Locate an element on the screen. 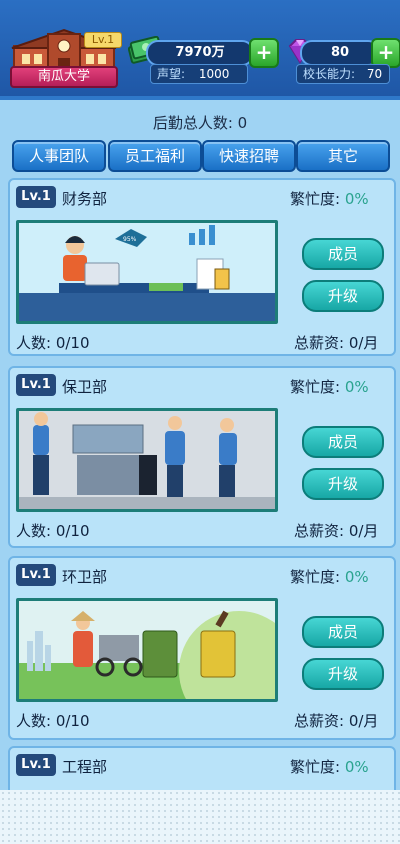 This screenshot has width=400, height=844. tab-other: 其它 is located at coordinates (343, 156).